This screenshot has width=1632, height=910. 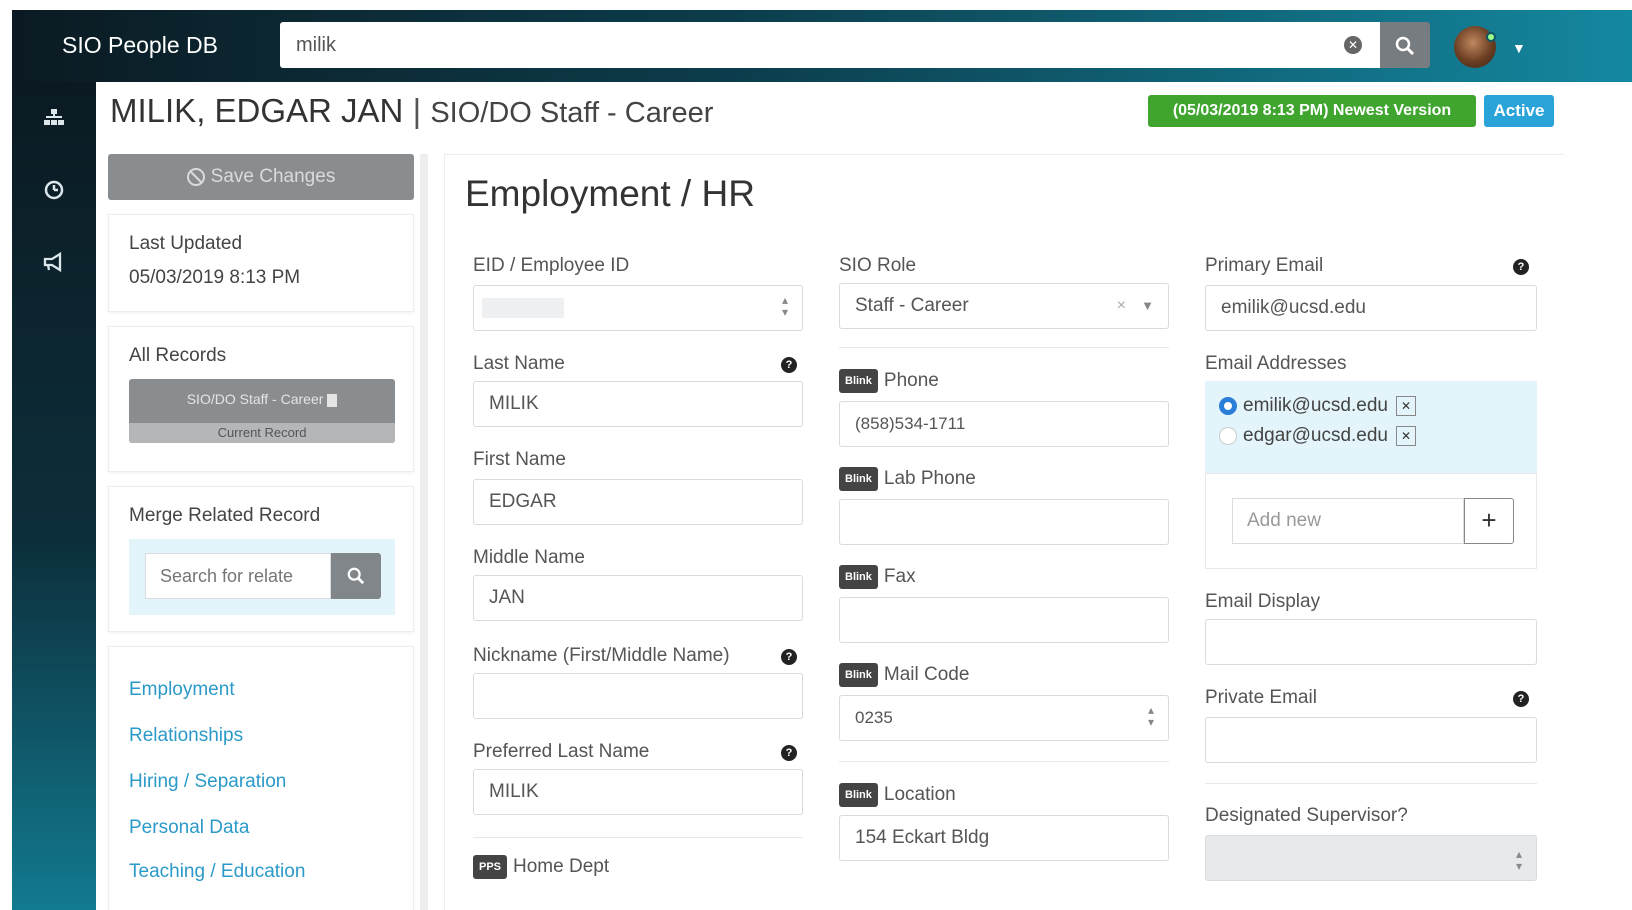 I want to click on phone-label: Blink Phone, so click(x=889, y=381).